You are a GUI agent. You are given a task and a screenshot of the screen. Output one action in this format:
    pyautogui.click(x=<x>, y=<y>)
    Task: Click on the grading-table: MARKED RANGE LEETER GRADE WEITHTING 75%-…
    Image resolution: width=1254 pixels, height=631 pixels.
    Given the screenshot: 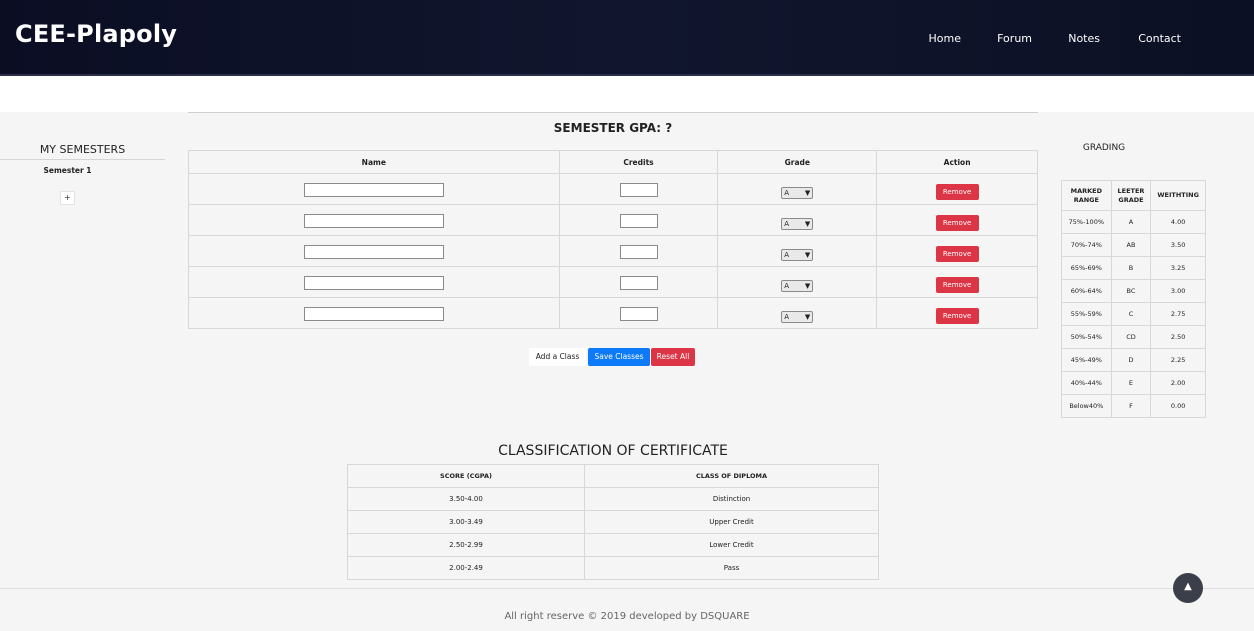 What is the action you would take?
    pyautogui.click(x=1133, y=299)
    